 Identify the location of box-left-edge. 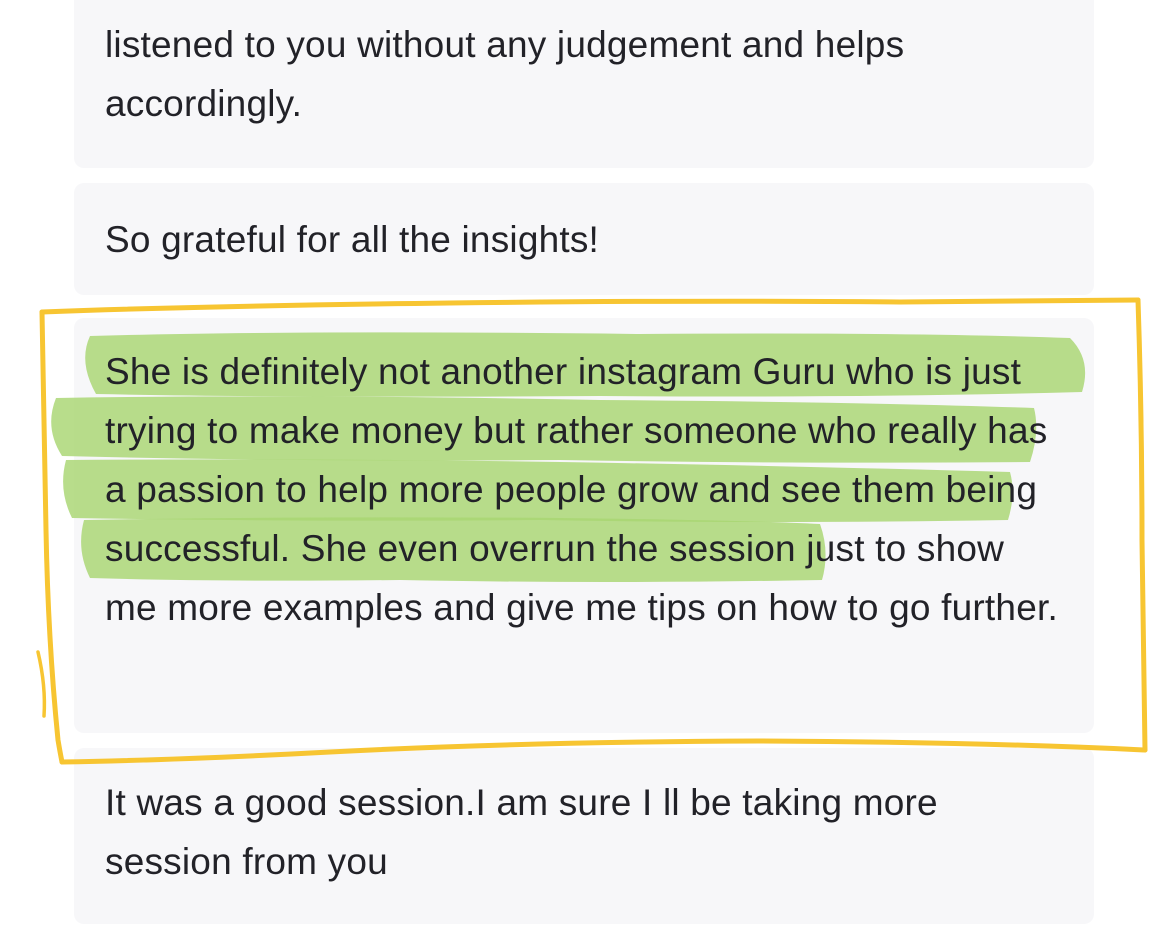
(52, 537).